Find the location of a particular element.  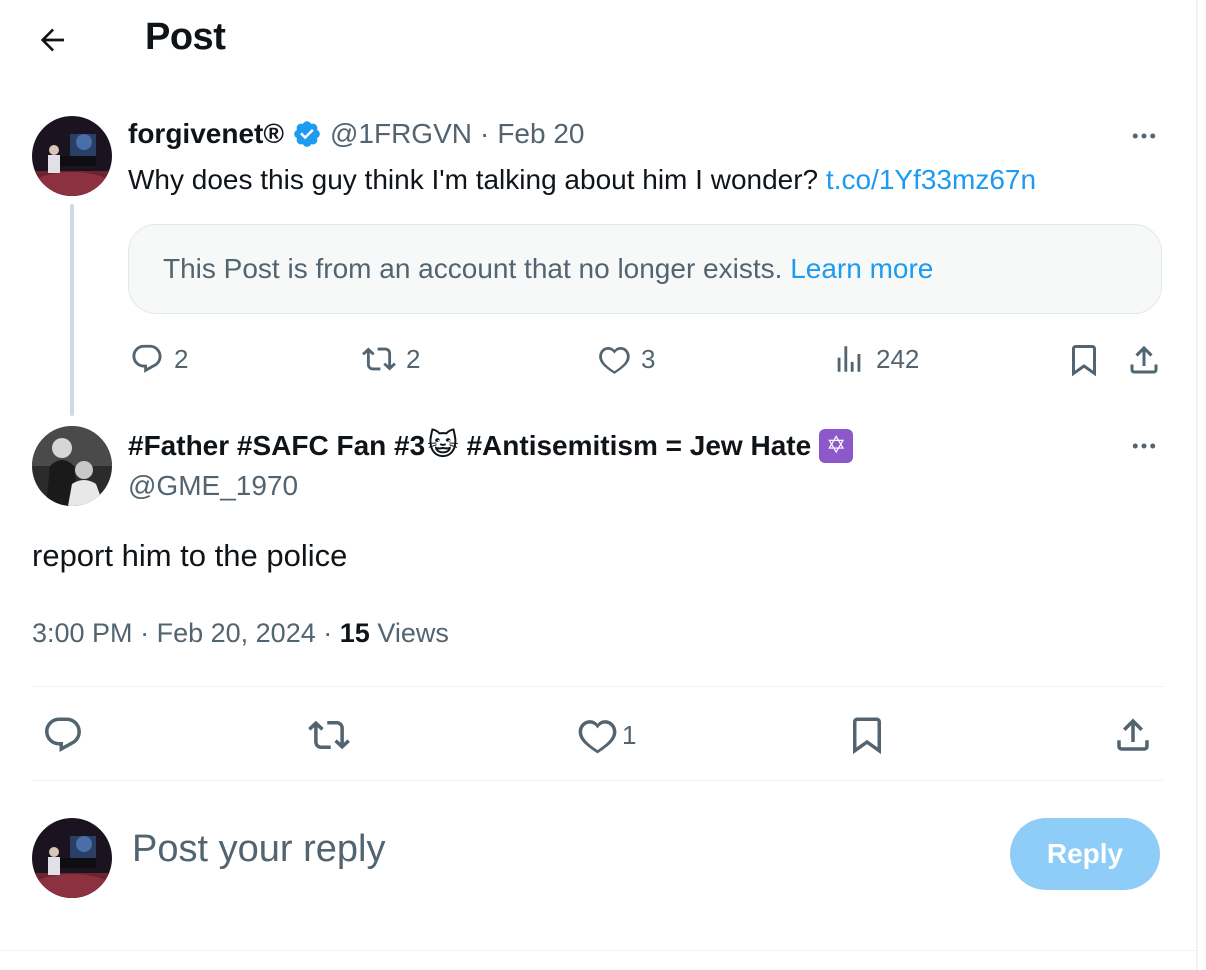

post-text: report him to the police is located at coordinates (190, 555).